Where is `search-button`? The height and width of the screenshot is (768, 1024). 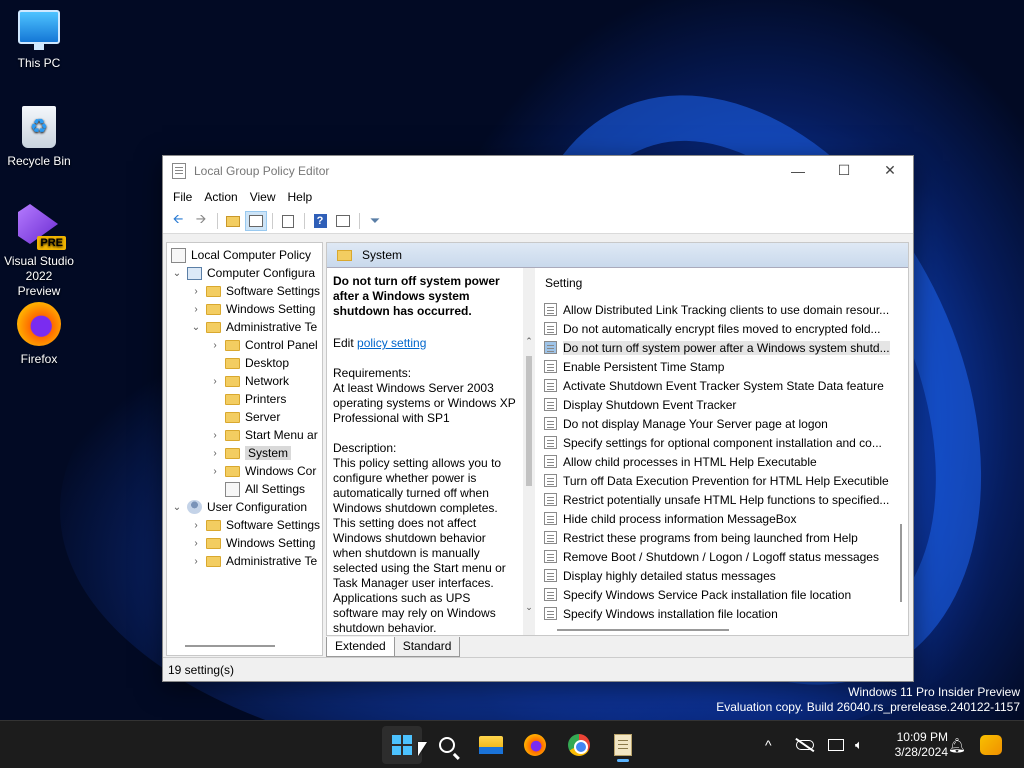 search-button is located at coordinates (447, 745).